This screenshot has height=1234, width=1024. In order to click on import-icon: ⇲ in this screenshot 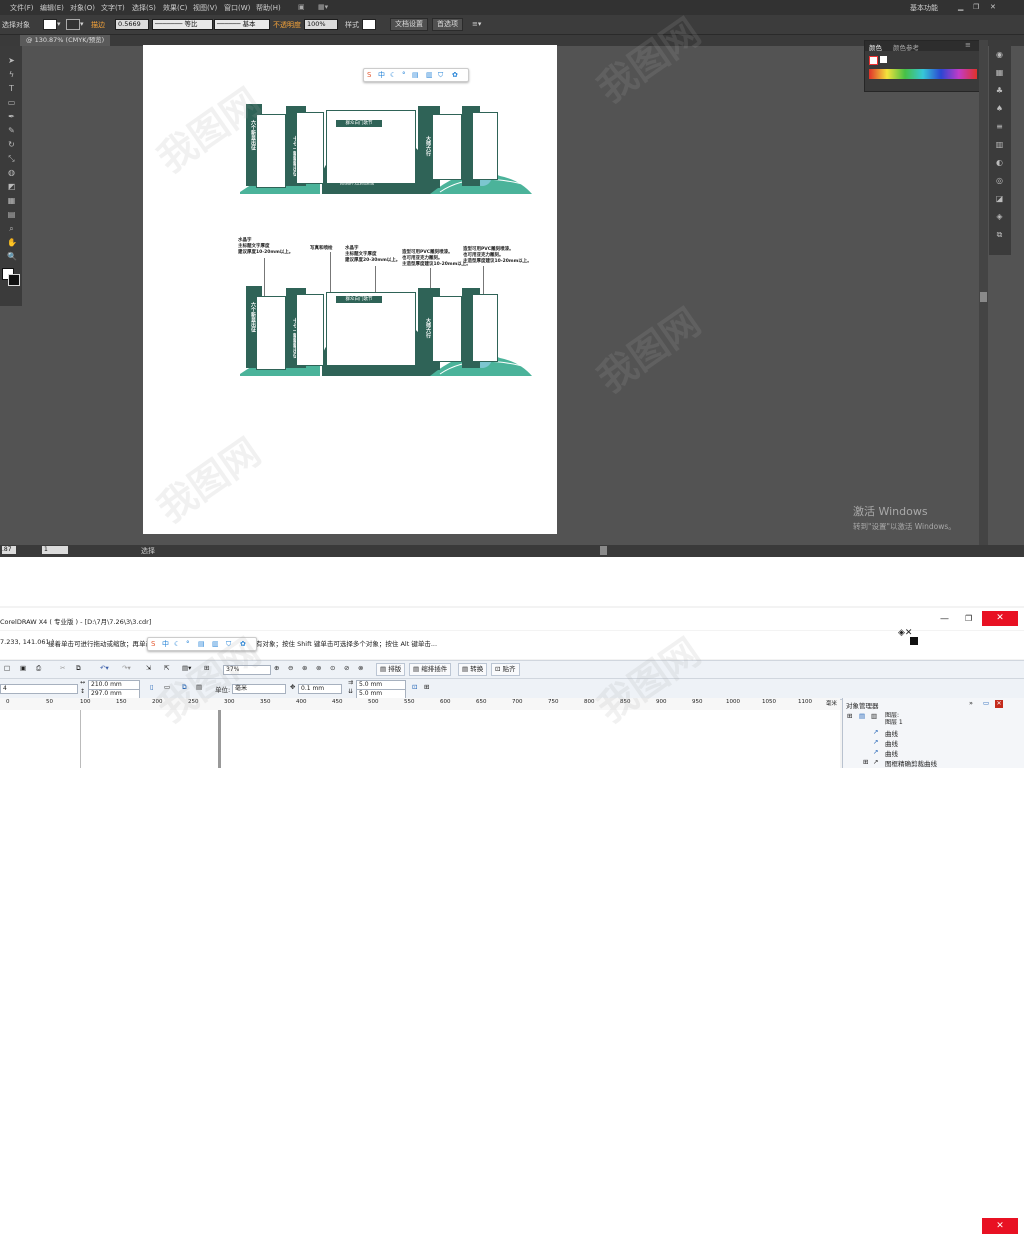, I will do `click(148, 668)`.